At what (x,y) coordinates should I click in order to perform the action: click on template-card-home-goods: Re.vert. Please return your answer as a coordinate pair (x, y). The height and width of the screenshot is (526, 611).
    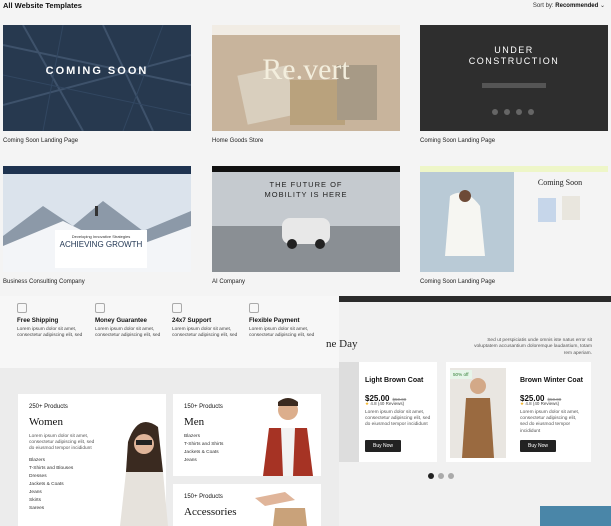
    Looking at the image, I should click on (306, 78).